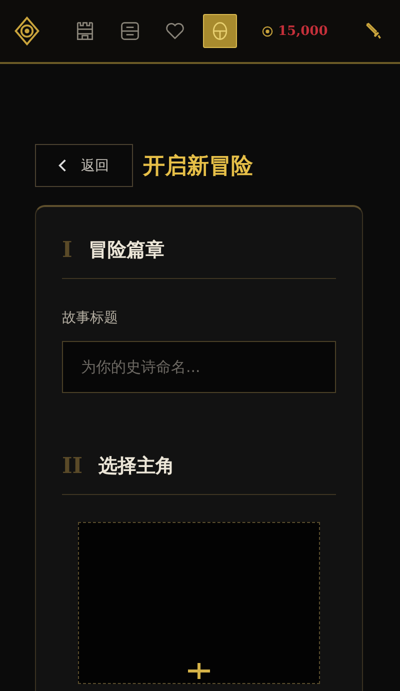  What do you see at coordinates (72, 466) in the screenshot?
I see `section-numeral: II` at bounding box center [72, 466].